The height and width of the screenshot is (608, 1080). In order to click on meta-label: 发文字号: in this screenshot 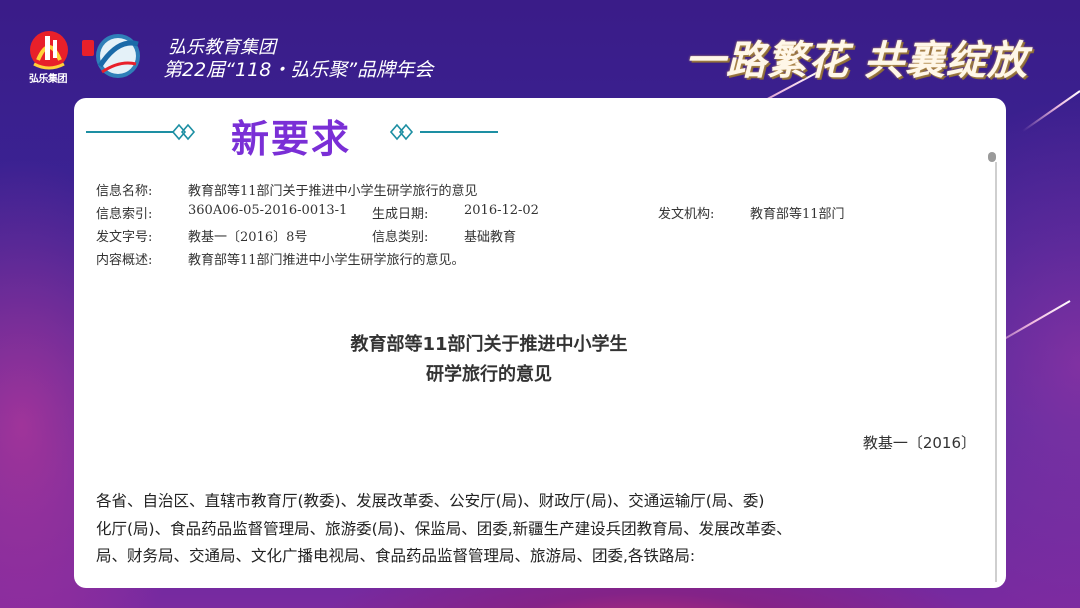, I will do `click(124, 237)`.